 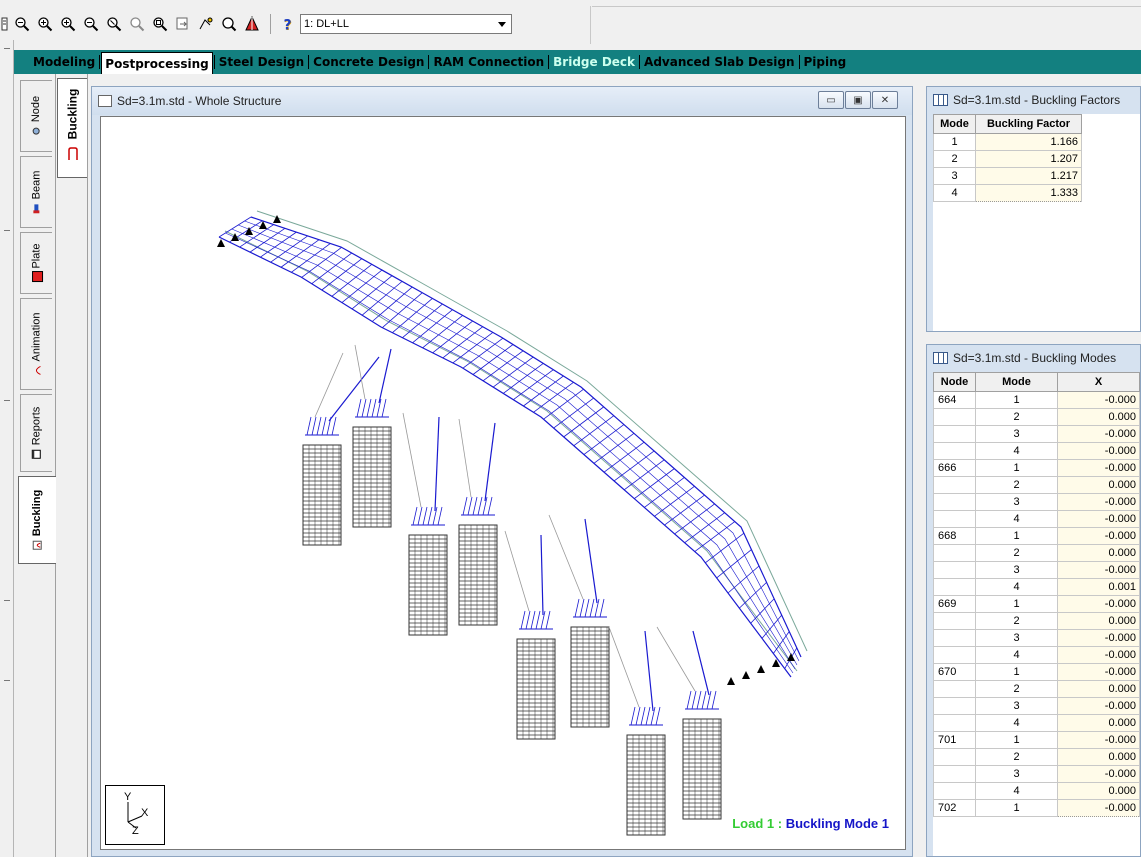 What do you see at coordinates (160, 24) in the screenshot?
I see `zoom-window-icon` at bounding box center [160, 24].